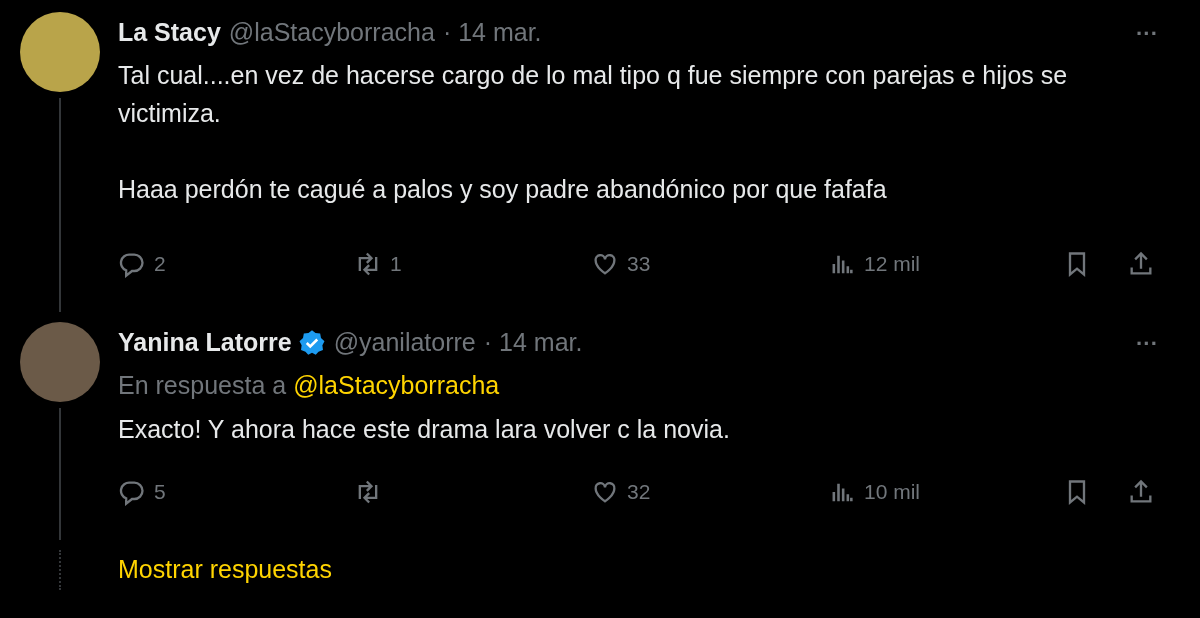 This screenshot has width=1200, height=618. I want to click on reply-label: En respuesta a, so click(202, 386).